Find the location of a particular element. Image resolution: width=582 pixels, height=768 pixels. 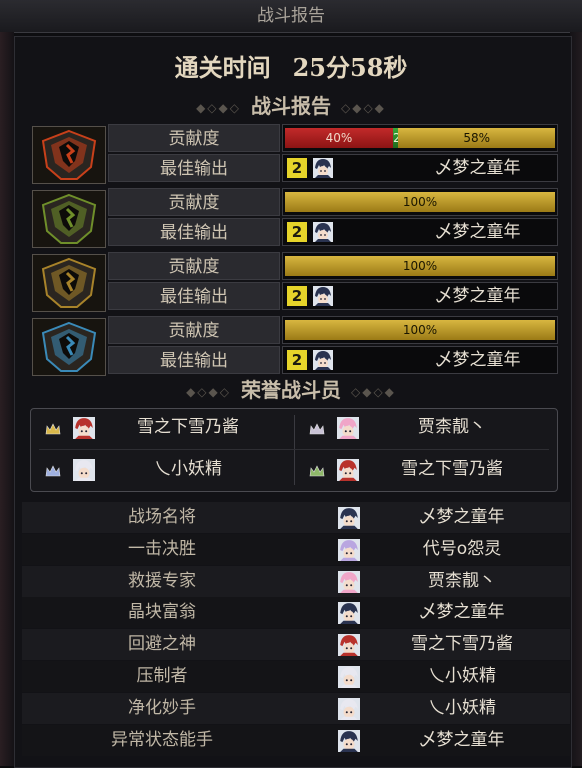

award-row: 一击决胜 代号o怨灵 is located at coordinates (296, 549).